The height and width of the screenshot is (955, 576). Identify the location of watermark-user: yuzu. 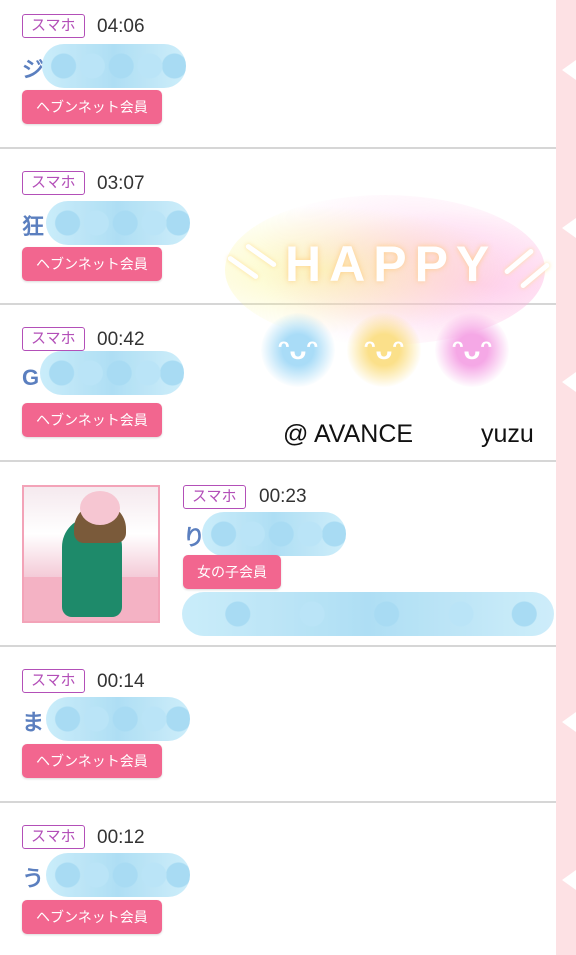
(507, 434).